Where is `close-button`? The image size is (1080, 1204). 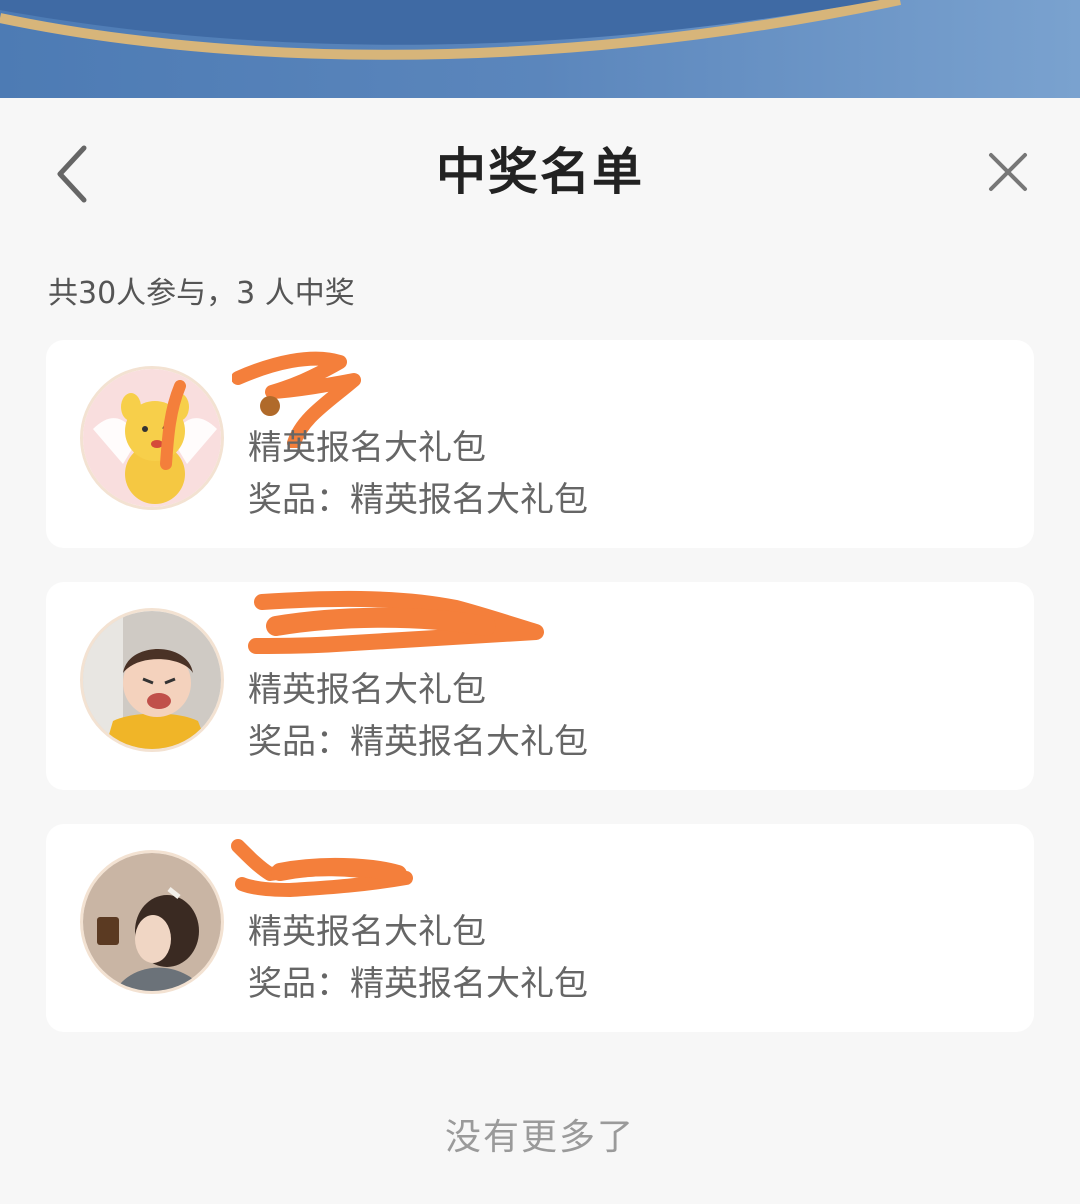 close-button is located at coordinates (1008, 172).